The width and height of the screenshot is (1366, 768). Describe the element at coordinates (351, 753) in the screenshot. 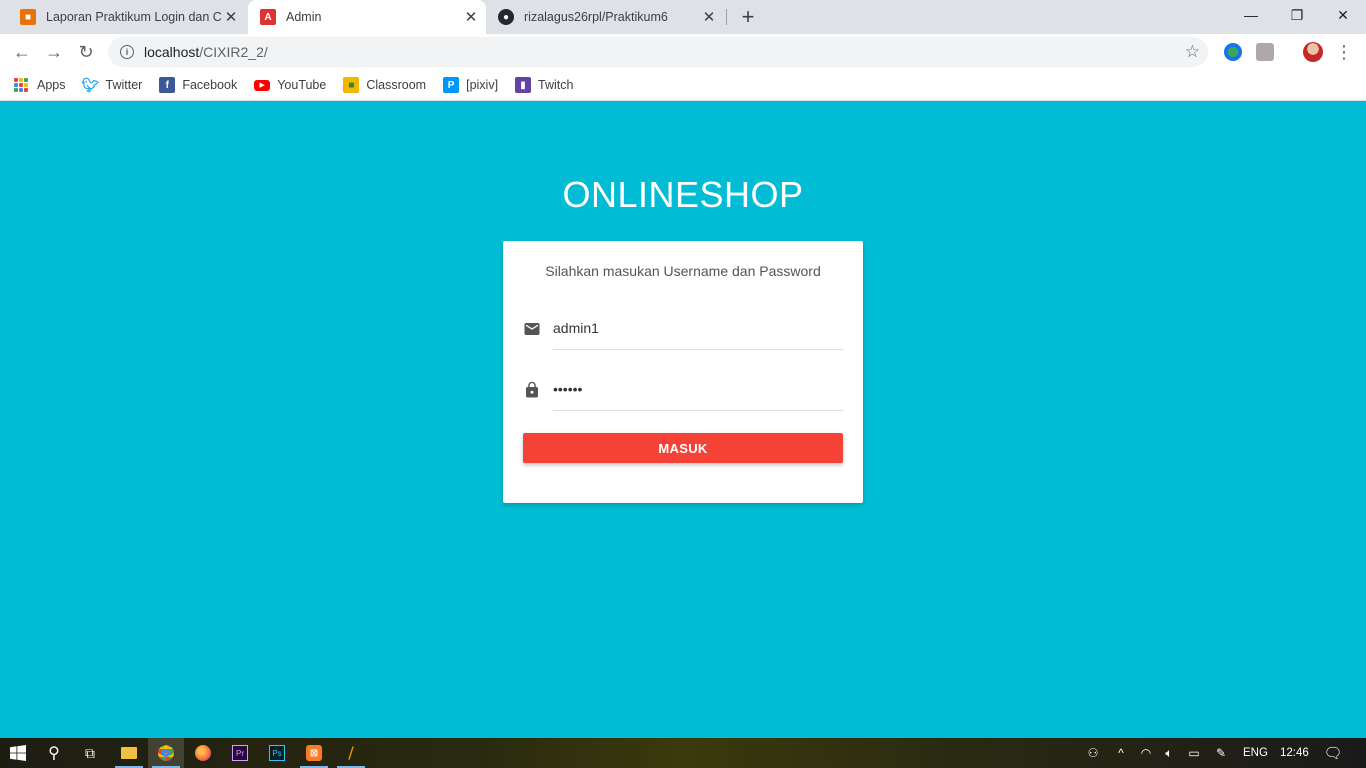

I see `sublime-icon: ⧸` at that location.